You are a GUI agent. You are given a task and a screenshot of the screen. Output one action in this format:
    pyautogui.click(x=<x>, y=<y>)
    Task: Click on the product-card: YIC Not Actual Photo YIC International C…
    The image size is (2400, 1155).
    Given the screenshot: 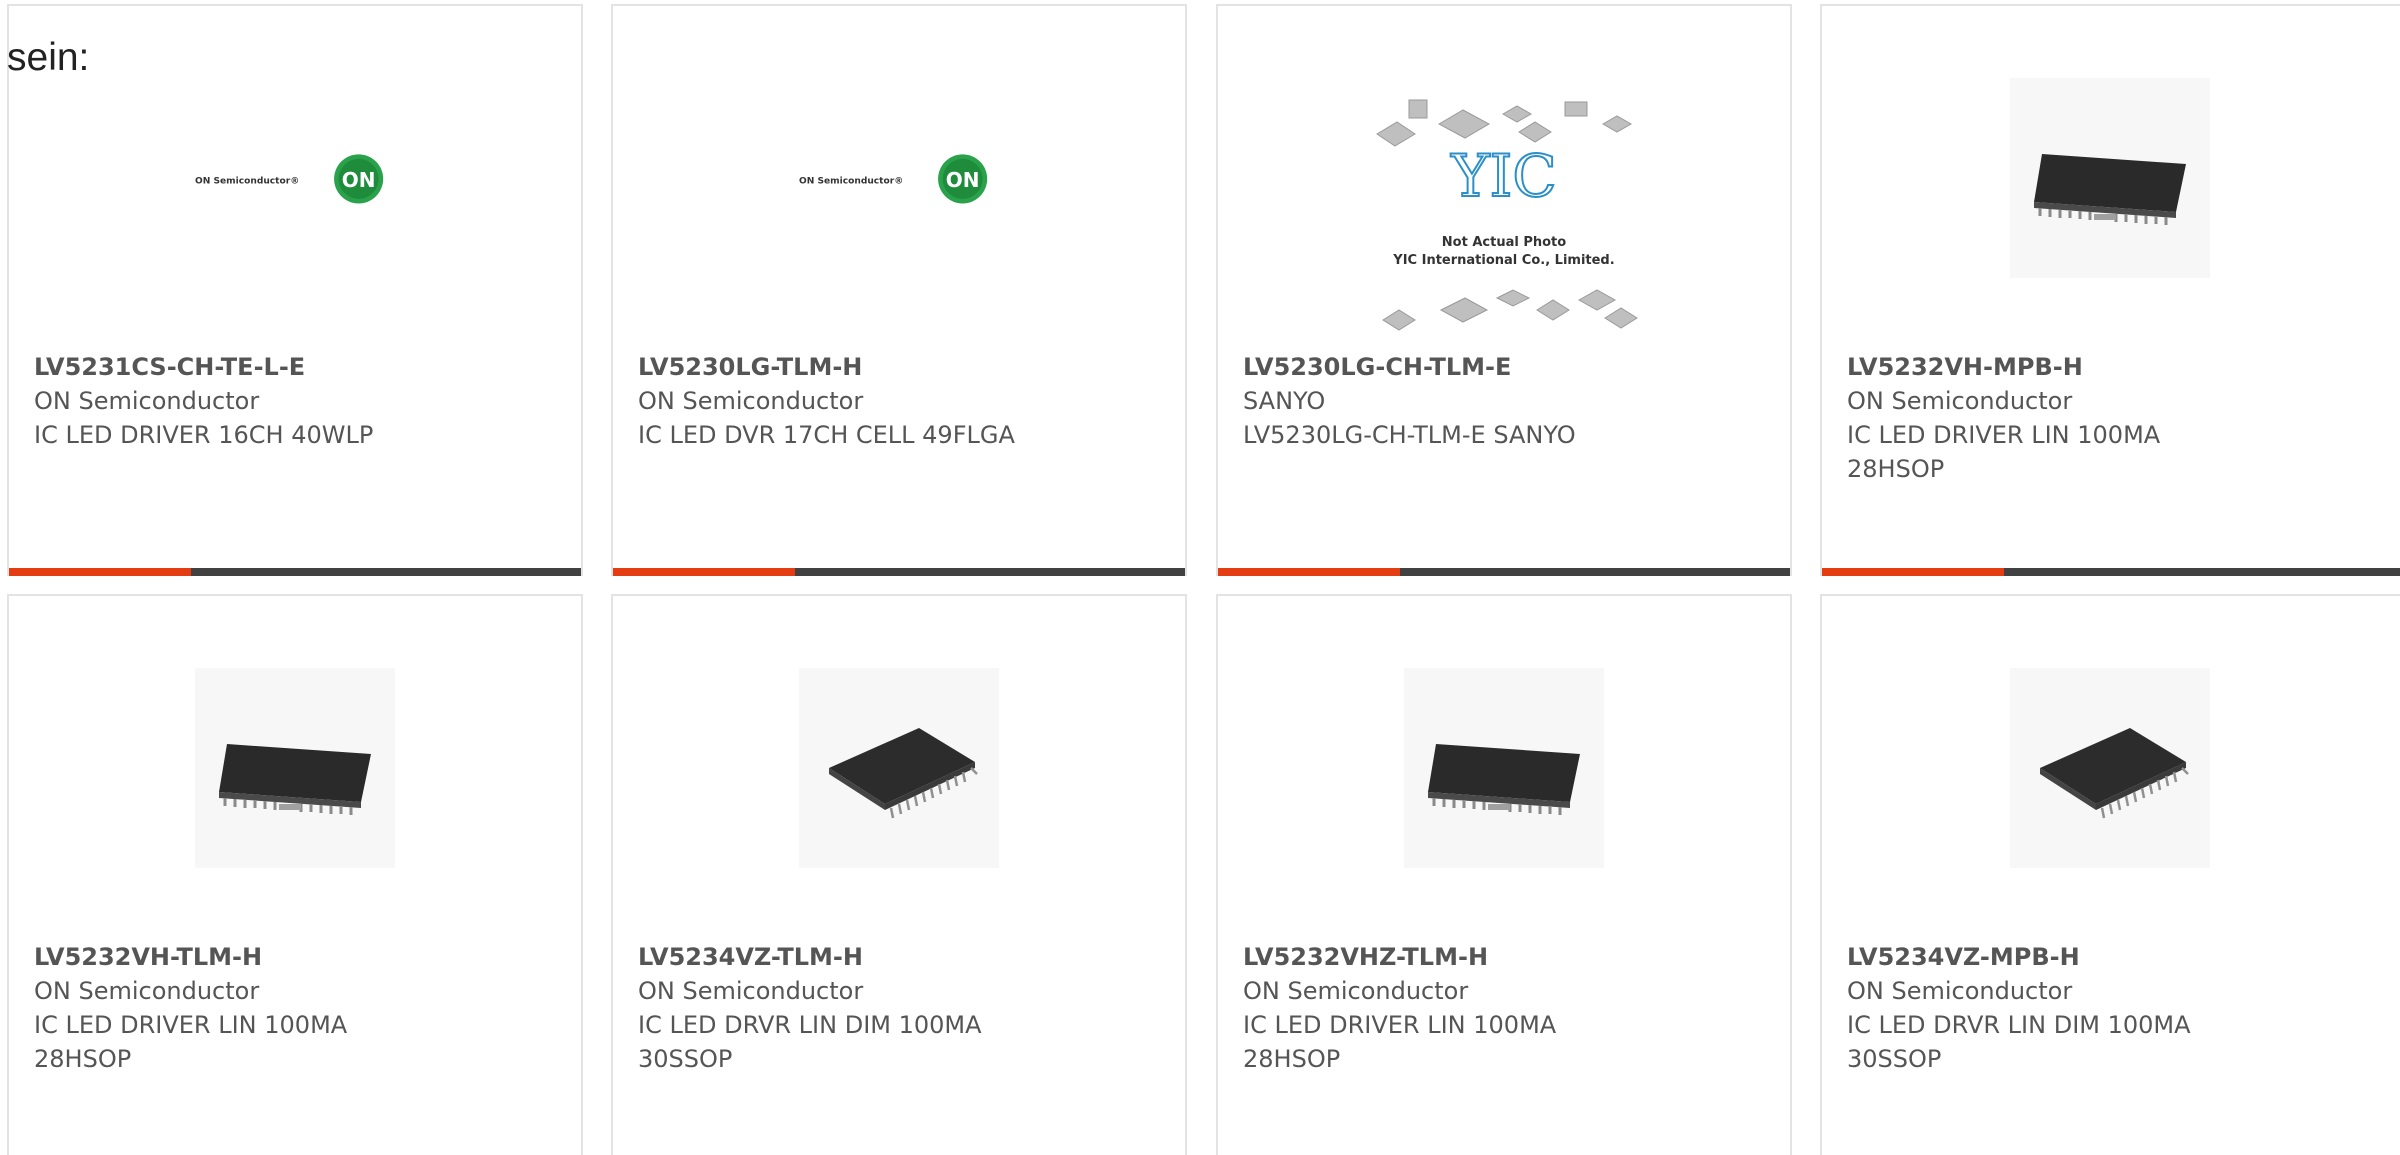 What is the action you would take?
    pyautogui.click(x=1504, y=290)
    